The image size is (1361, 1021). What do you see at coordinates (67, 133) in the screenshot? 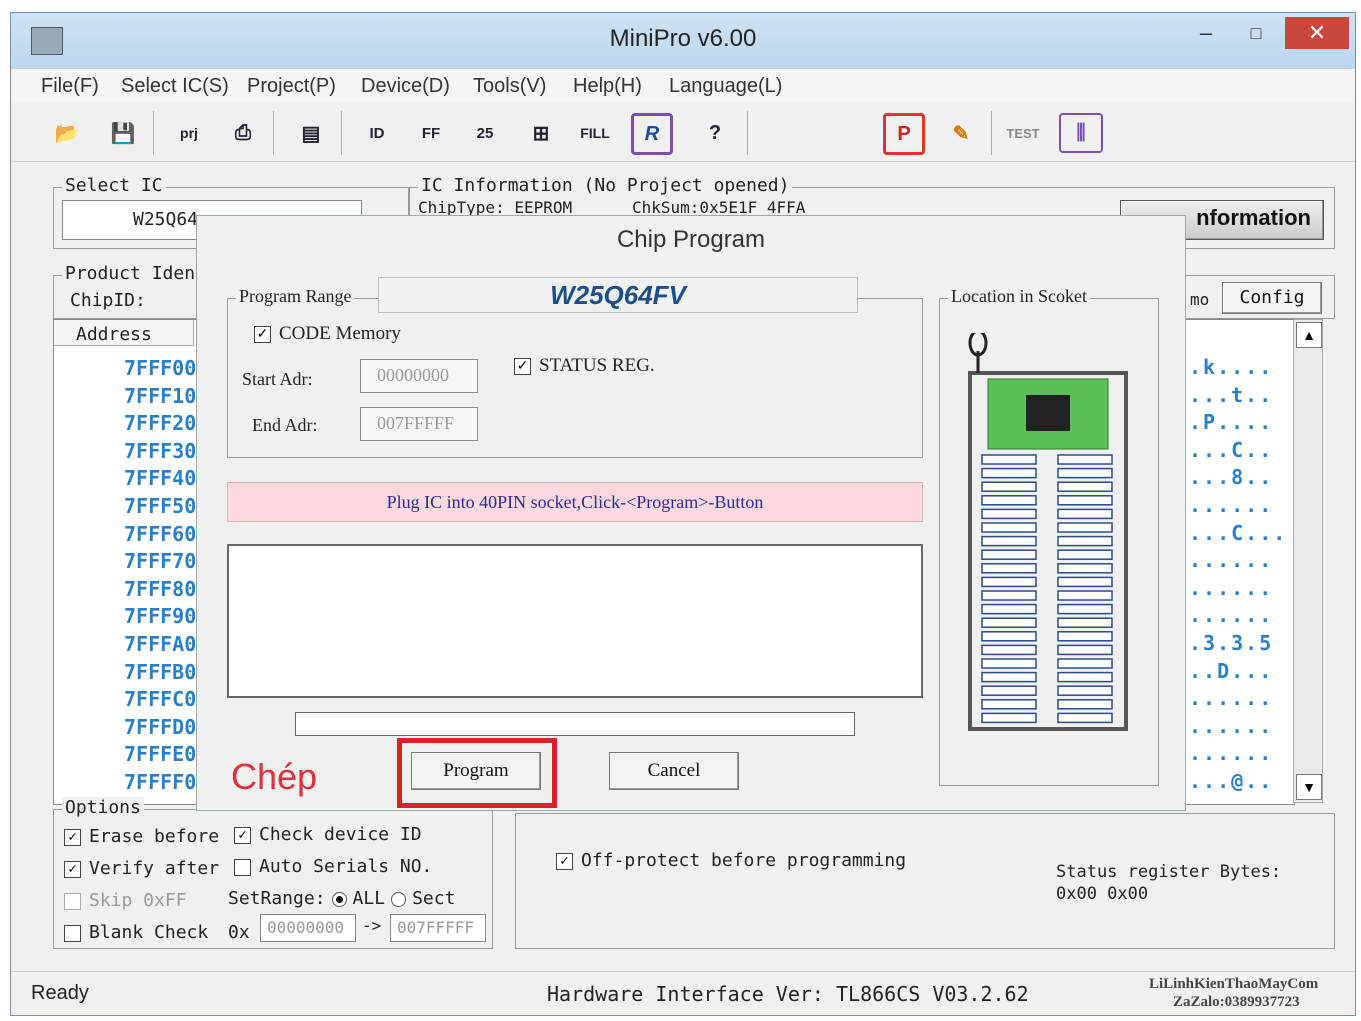
I see `open-icon: 📂` at bounding box center [67, 133].